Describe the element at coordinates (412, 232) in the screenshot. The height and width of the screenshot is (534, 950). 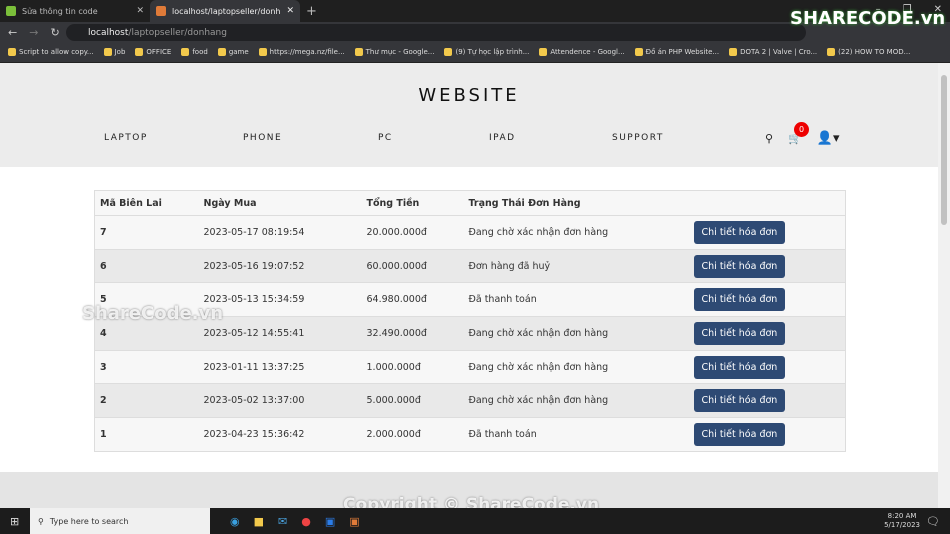
I see `order-total: 20.000.000đ` at that location.